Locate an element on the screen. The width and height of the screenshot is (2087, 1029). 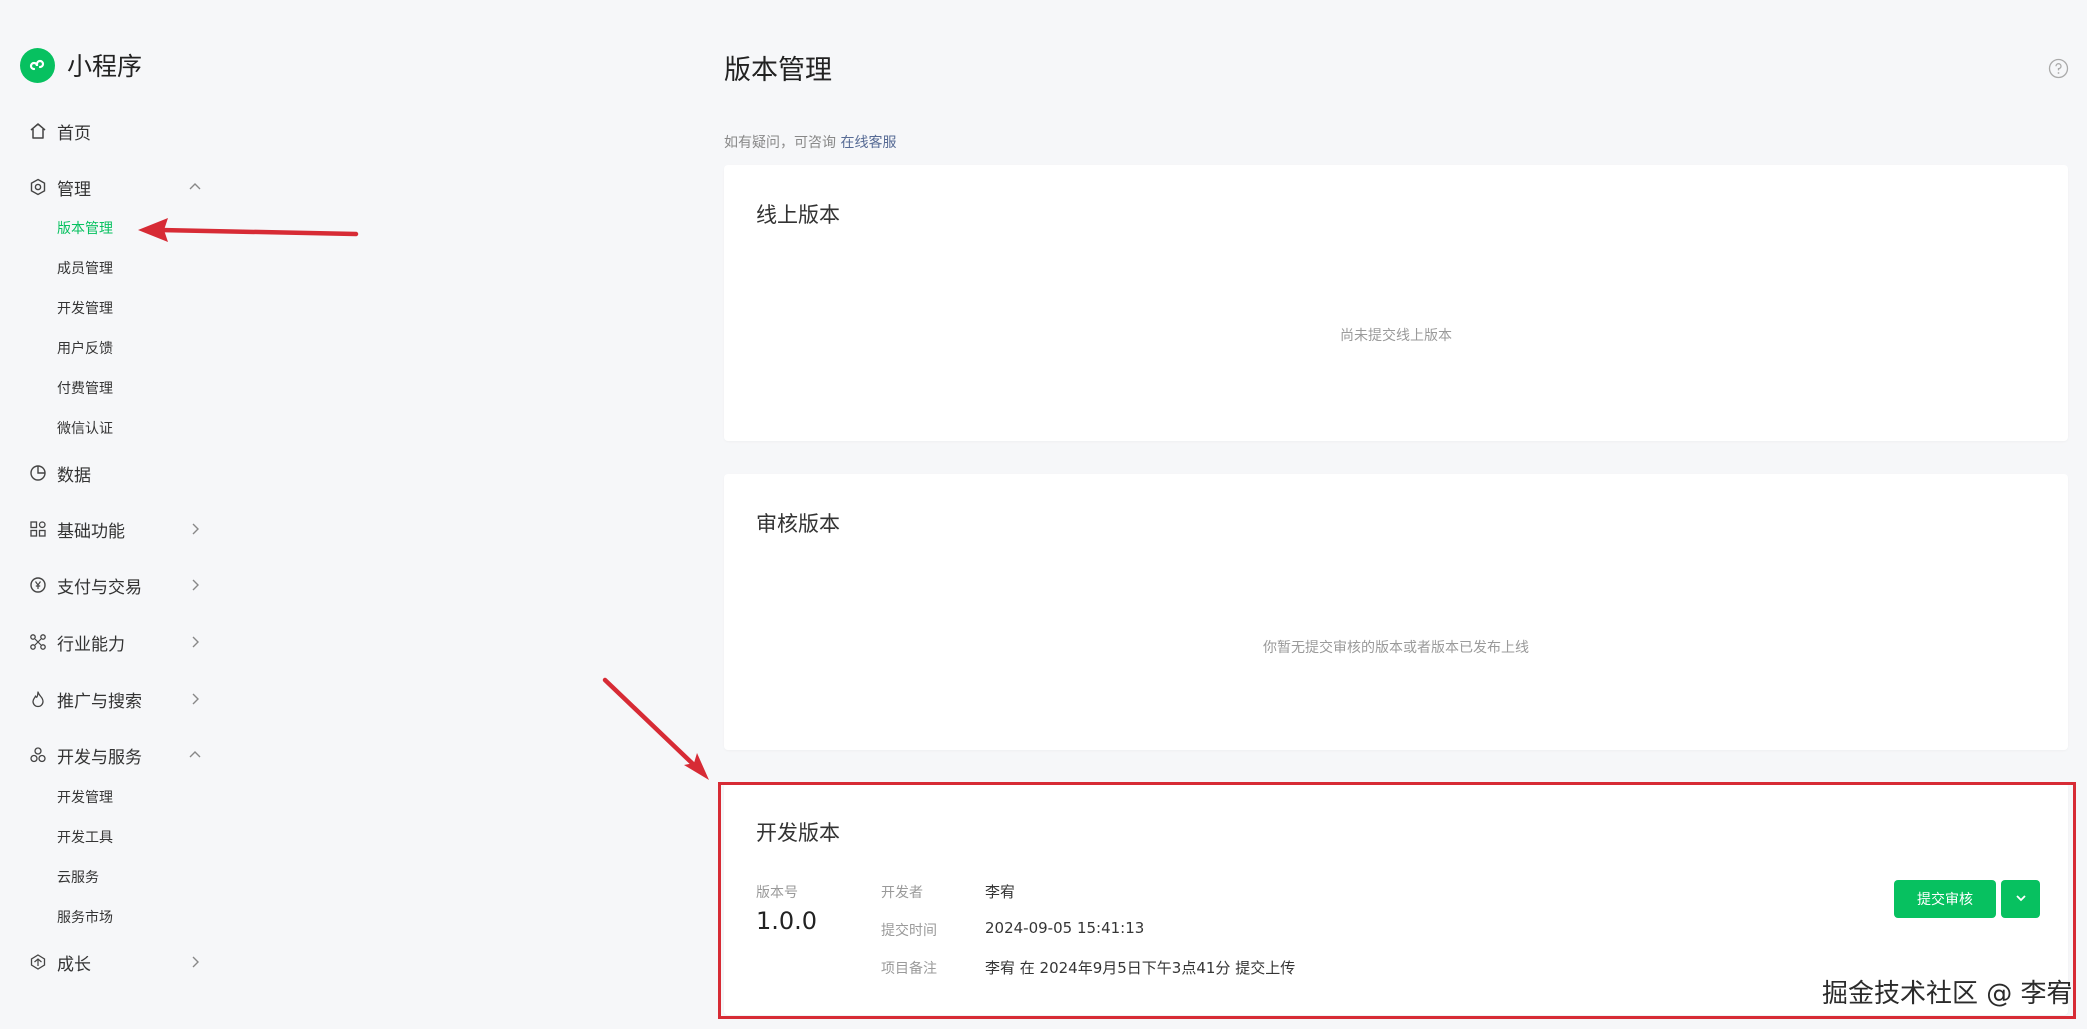
sidebar-item-promotion: 推广与搜索 is located at coordinates (85, 699).